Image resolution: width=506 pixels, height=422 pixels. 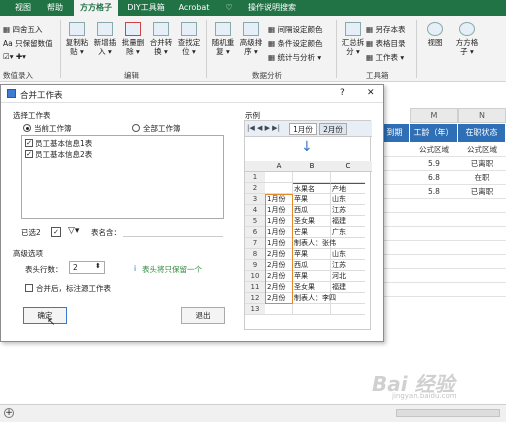 What do you see at coordinates (133, 39) in the screenshot?
I see `batch-delete-button: 批量删 除 ▾` at bounding box center [133, 39].